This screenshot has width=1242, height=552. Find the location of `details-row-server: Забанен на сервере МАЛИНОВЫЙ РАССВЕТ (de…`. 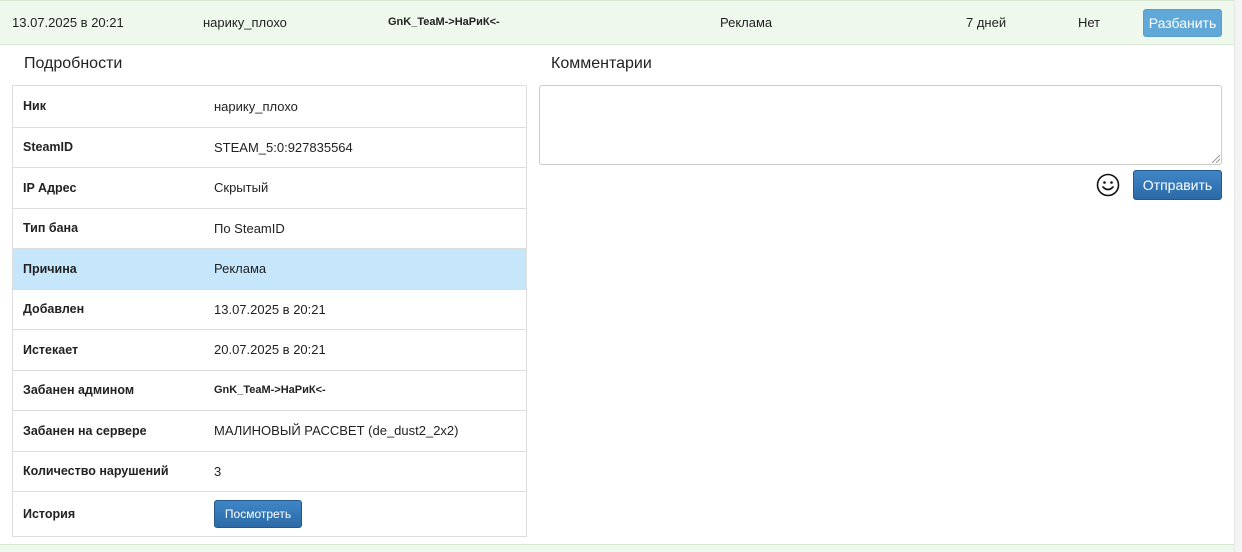

details-row-server: Забанен на сервере МАЛИНОВЫЙ РАССВЕТ (de… is located at coordinates (269, 430).